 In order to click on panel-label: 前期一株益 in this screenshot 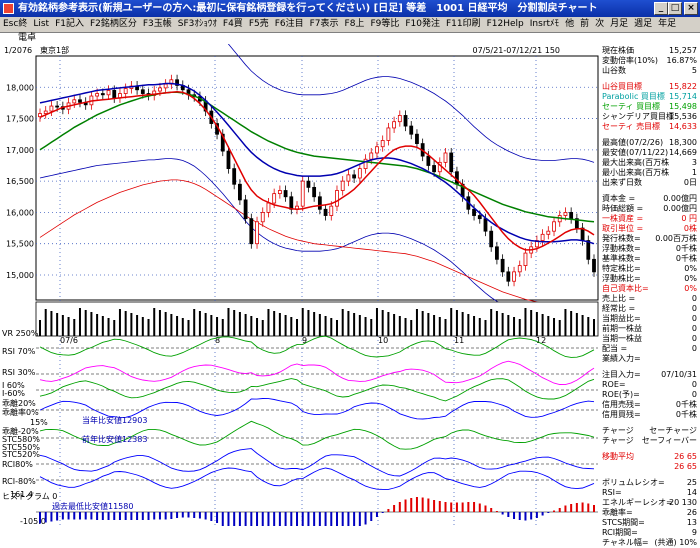, I will do `click(622, 328)`.